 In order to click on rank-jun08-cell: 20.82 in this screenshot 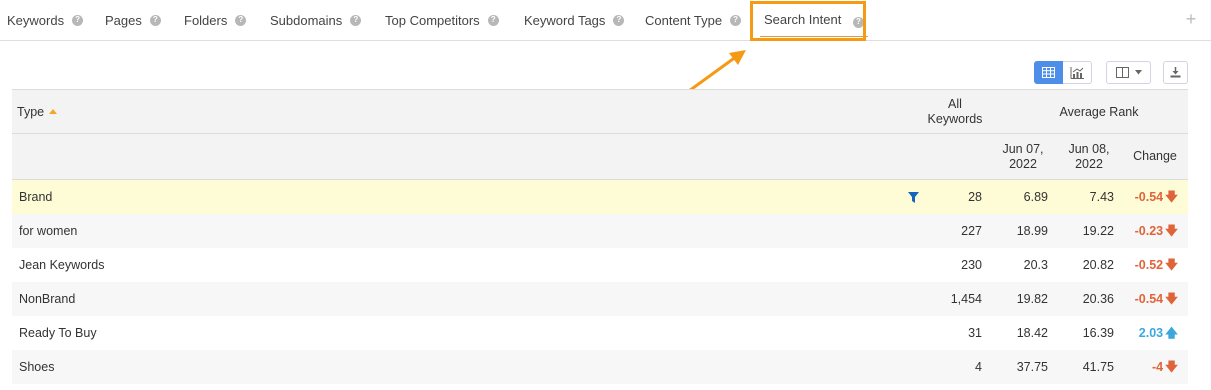, I will do `click(1098, 265)`.